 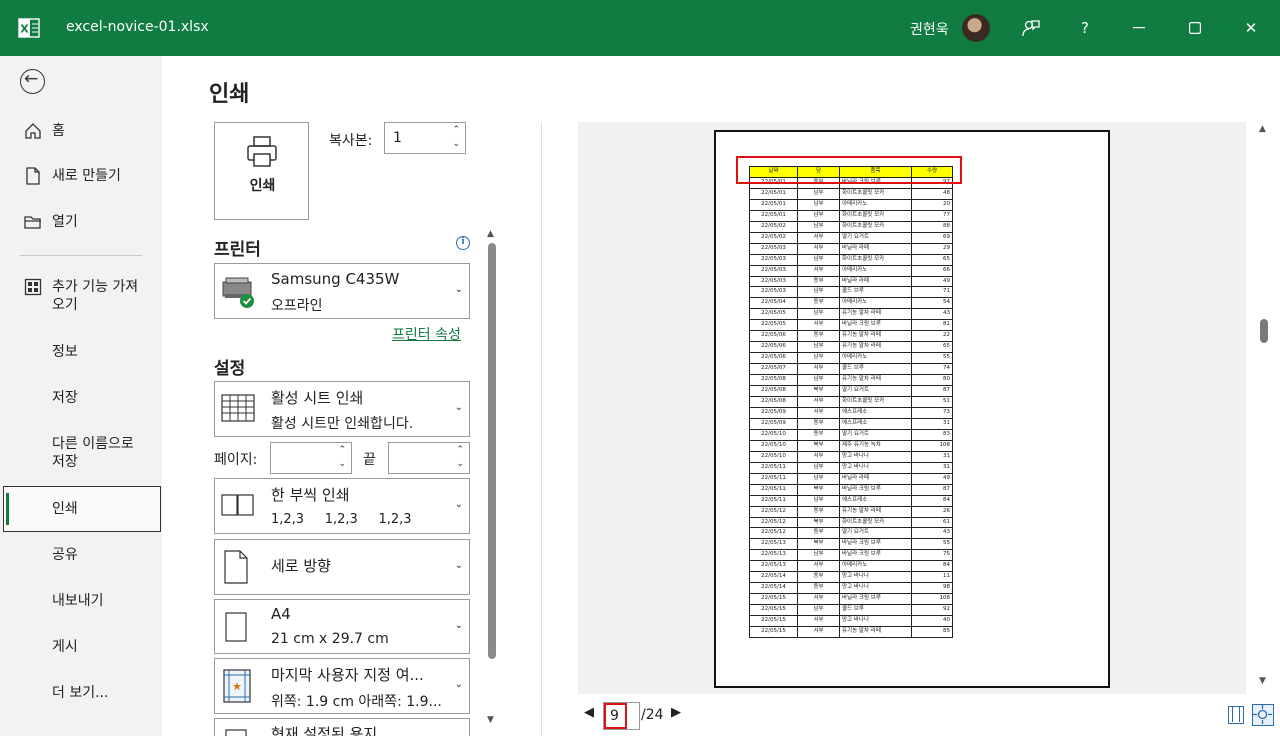 I want to click on table-row: 22/05/04 동부 아메리카노 54, so click(x=851, y=303).